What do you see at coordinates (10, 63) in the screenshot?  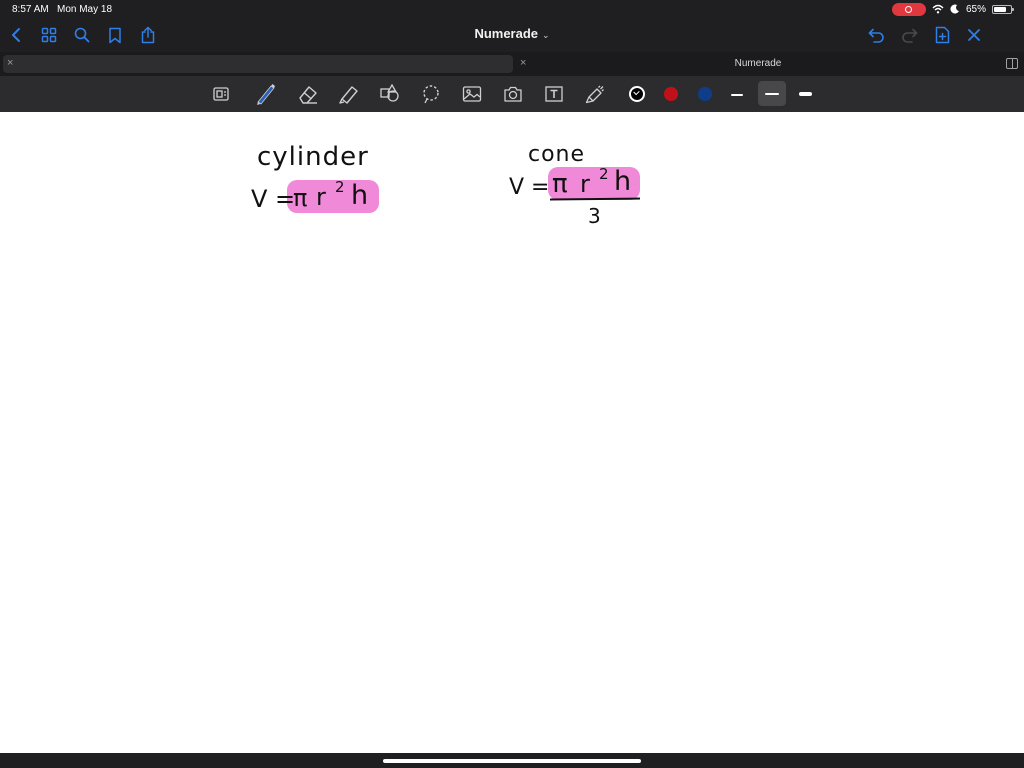 I see `tab-close-icon: ×` at bounding box center [10, 63].